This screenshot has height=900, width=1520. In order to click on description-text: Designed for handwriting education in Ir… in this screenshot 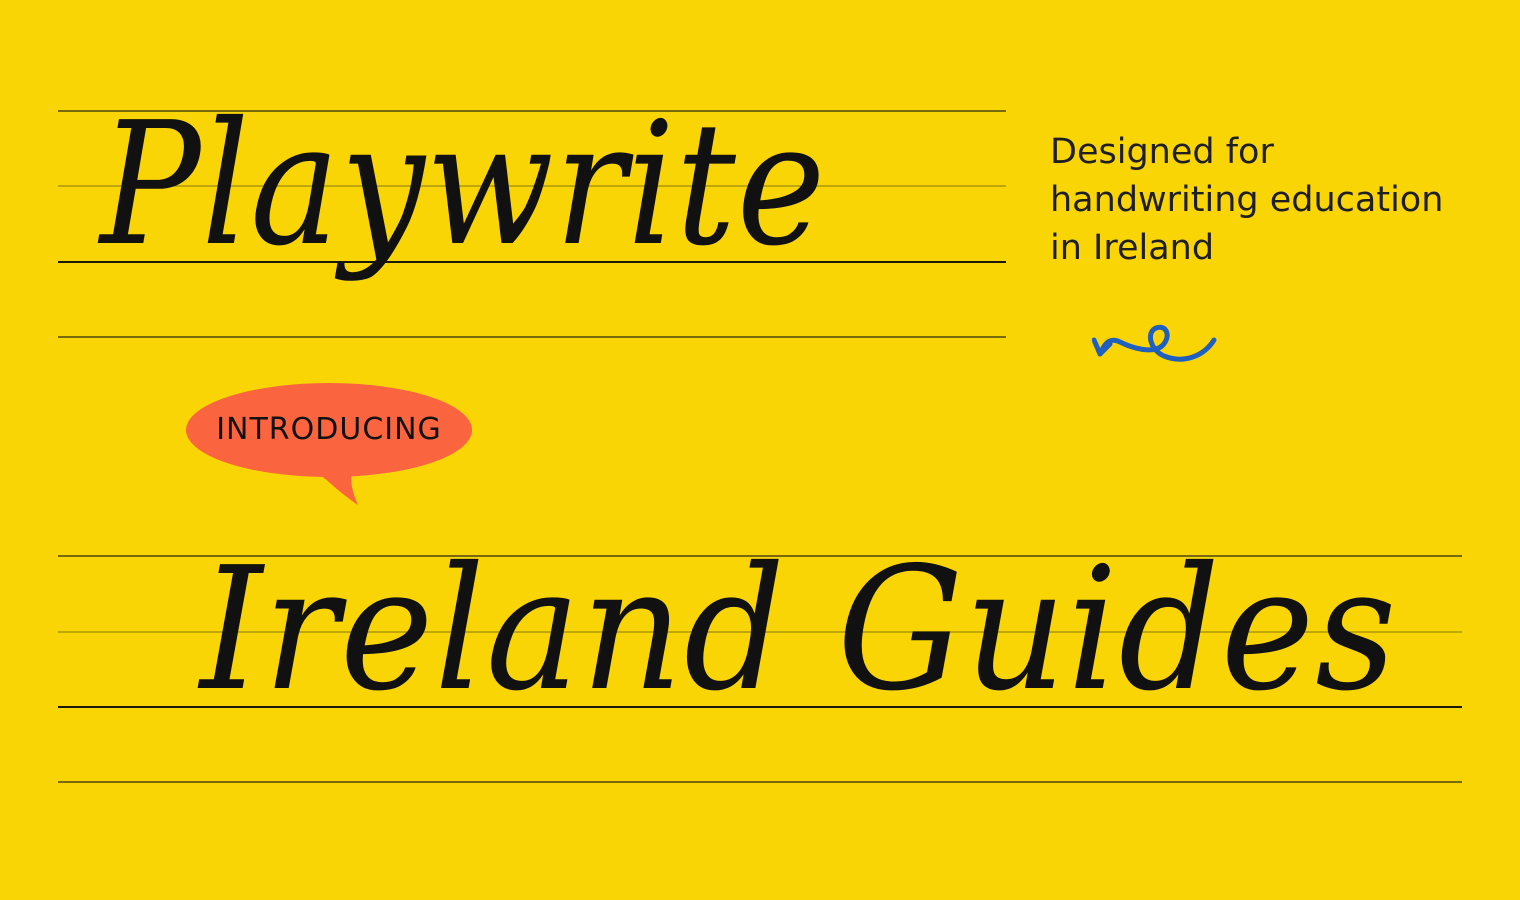, I will do `click(1260, 200)`.